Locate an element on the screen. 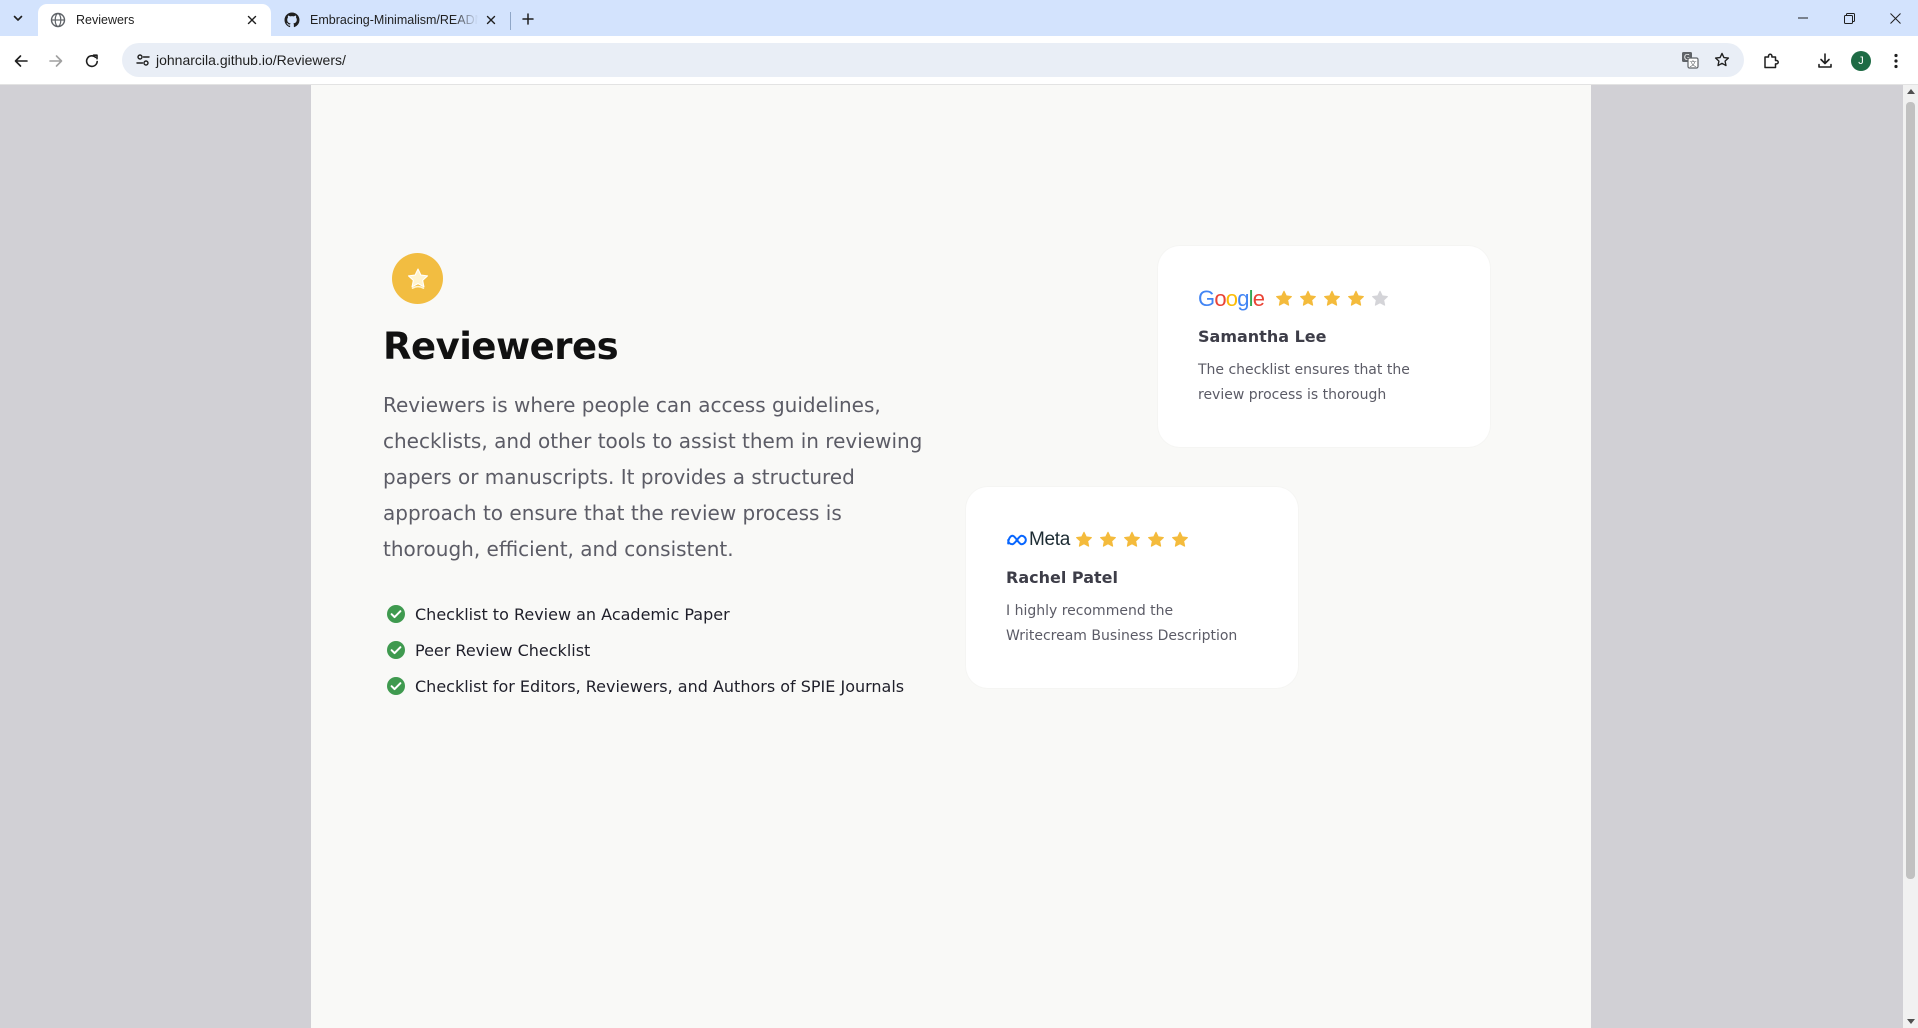 This screenshot has height=1028, width=1918. tune-icon is located at coordinates (143, 60).